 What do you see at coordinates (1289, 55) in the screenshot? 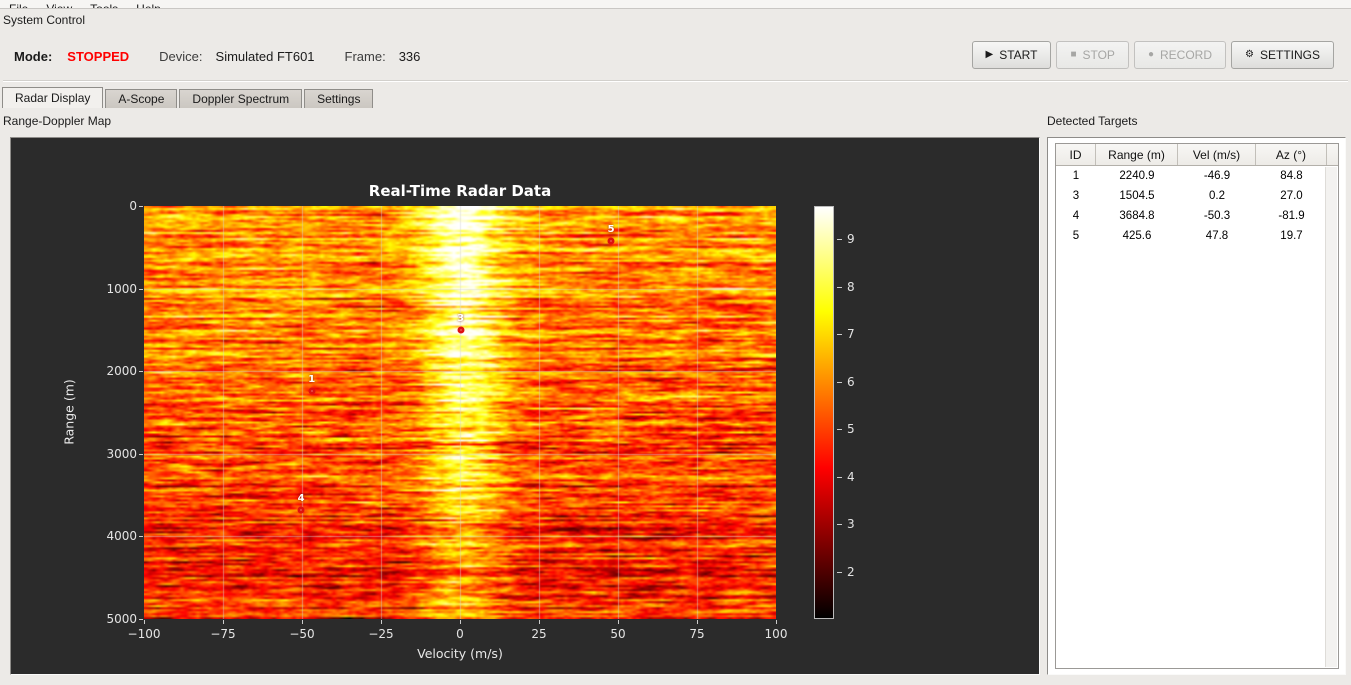
I see `settings-button-label: SETTINGS` at bounding box center [1289, 55].